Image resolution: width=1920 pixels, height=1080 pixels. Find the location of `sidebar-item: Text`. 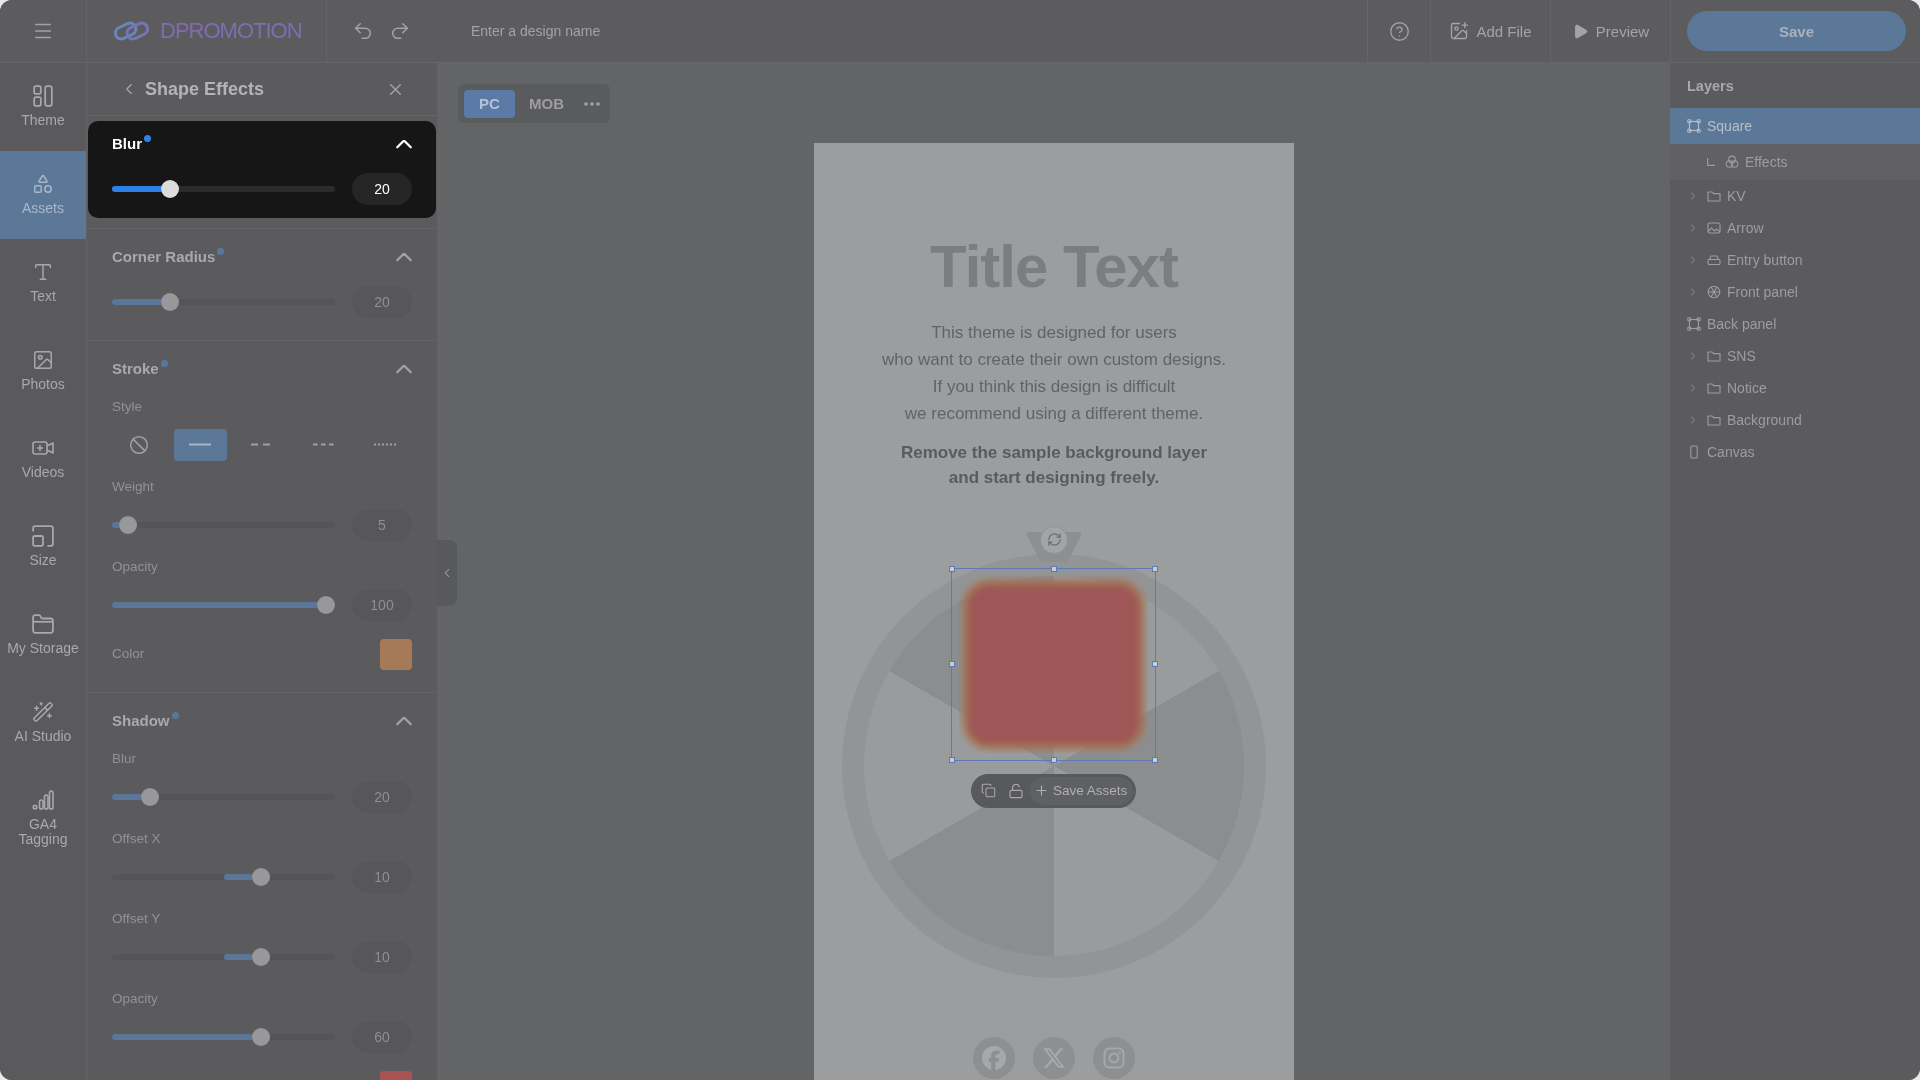

sidebar-item: Text is located at coordinates (43, 283).